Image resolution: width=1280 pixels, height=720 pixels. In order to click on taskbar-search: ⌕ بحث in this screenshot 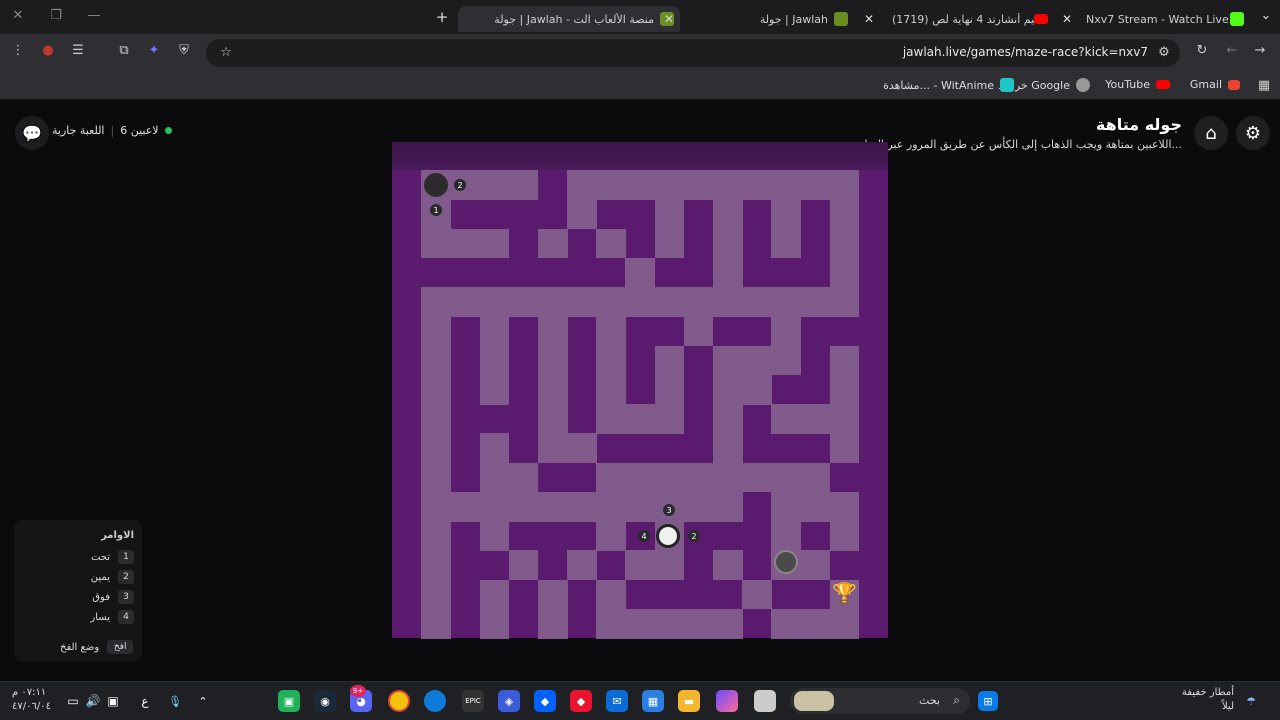, I will do `click(880, 701)`.